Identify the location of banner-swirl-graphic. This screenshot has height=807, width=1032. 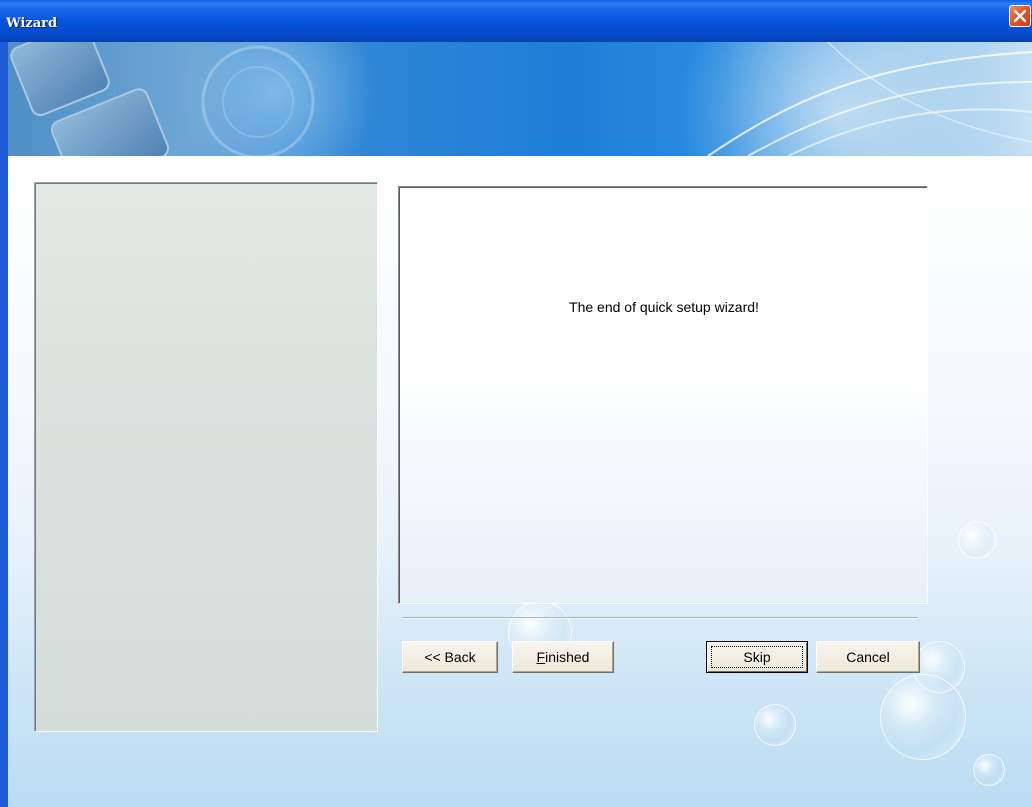
(616, 99).